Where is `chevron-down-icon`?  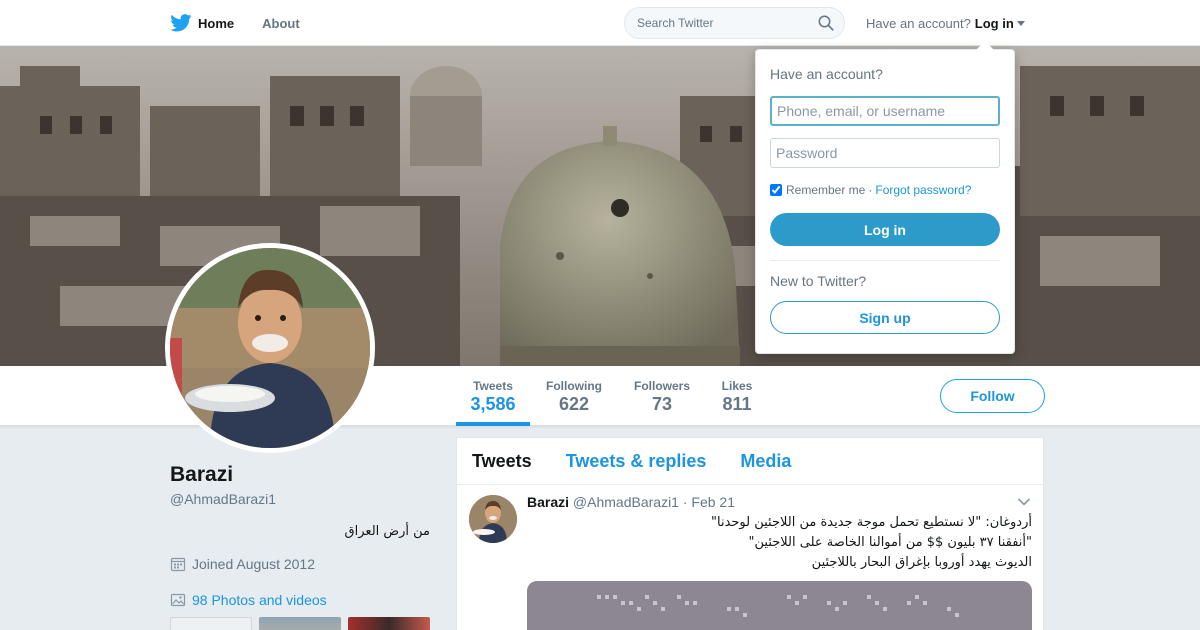
chevron-down-icon is located at coordinates (1024, 502).